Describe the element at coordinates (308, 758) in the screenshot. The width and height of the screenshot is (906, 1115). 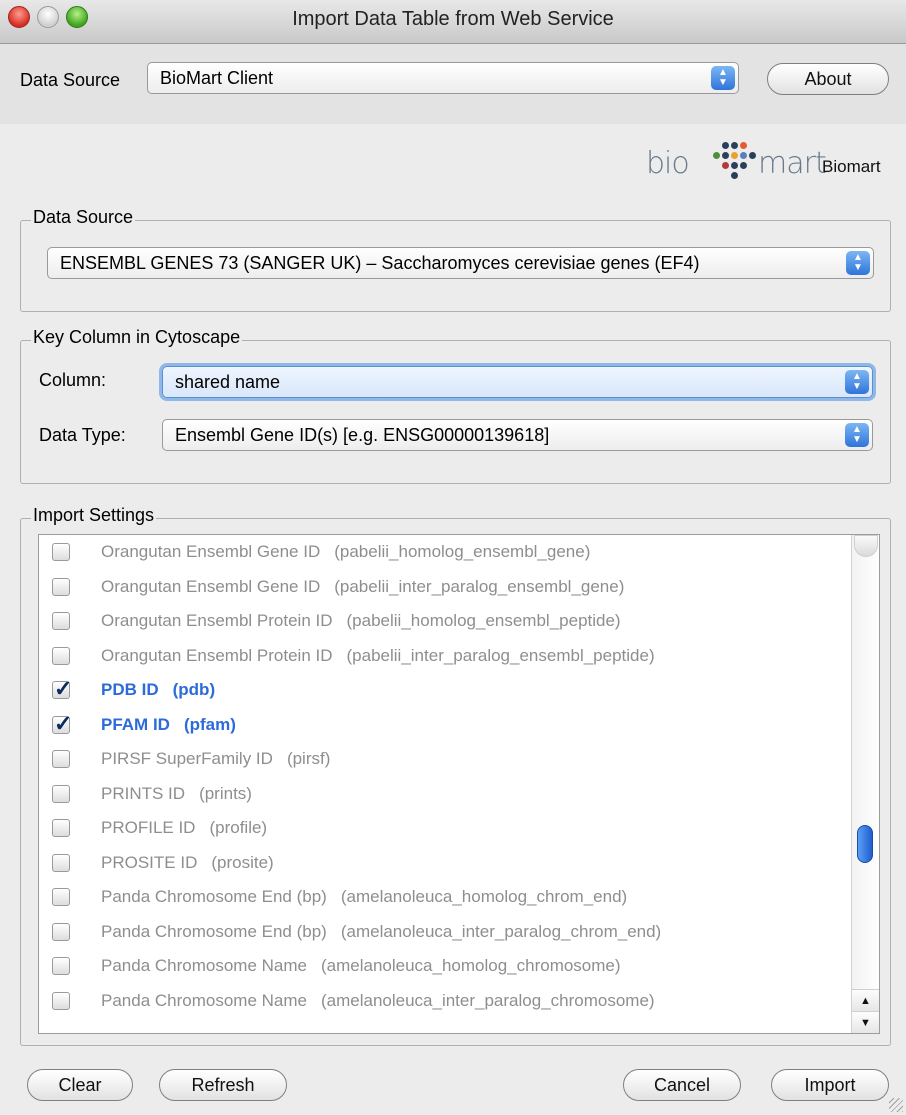
I see `attribute-internal-name: (pirsf)` at that location.